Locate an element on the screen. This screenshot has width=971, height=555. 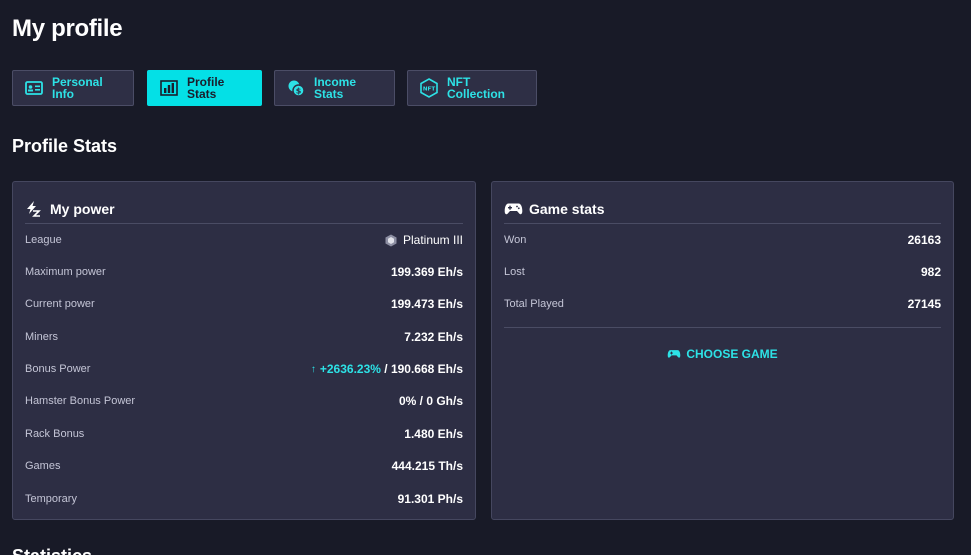
league-badge-icon is located at coordinates (391, 240).